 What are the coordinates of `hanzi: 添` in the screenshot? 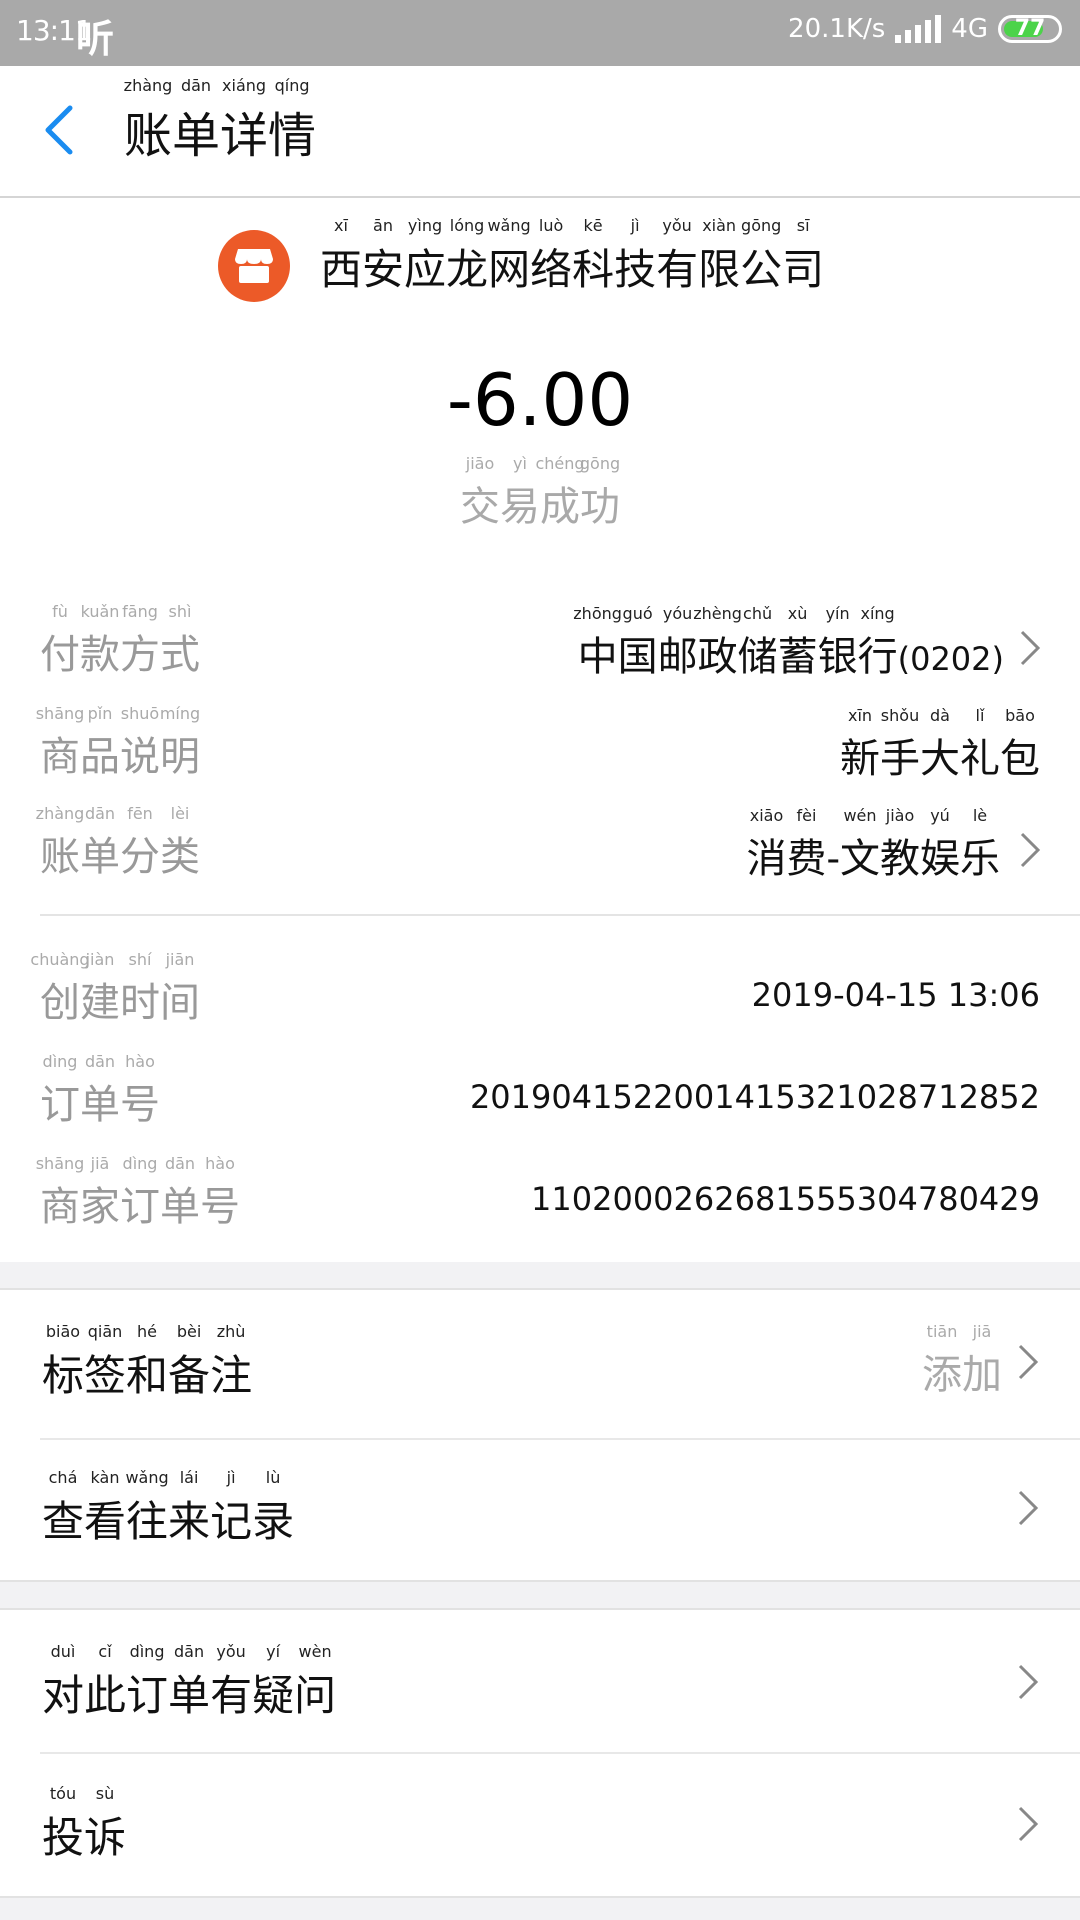 It's located at (942, 1375).